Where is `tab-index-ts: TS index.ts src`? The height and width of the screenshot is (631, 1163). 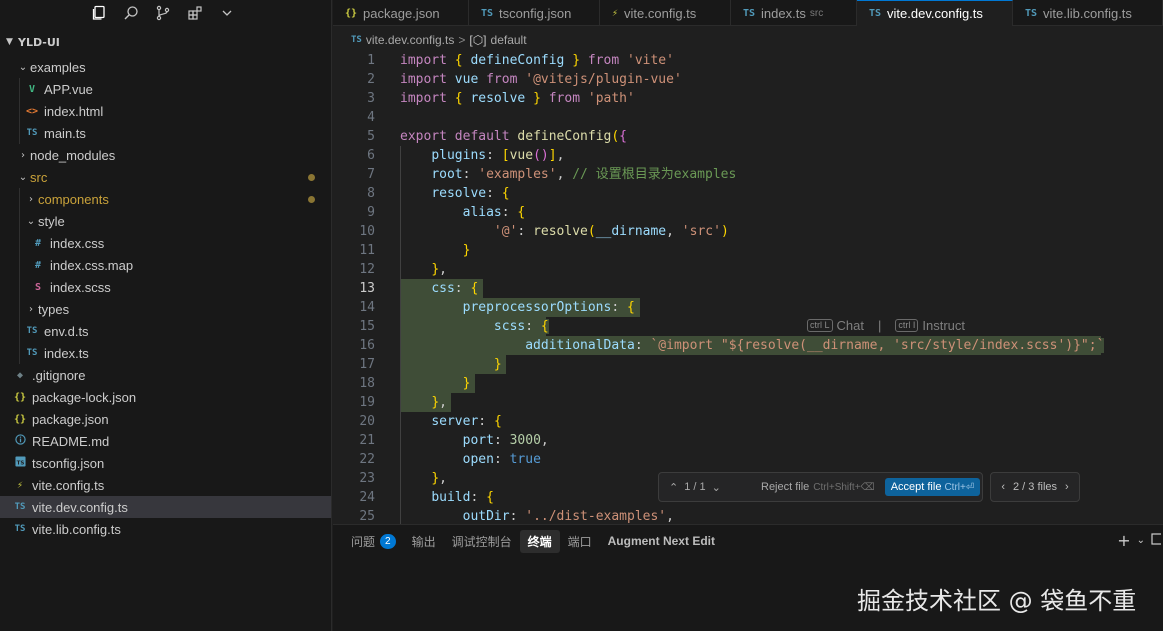
tab-index-ts: TS index.ts src is located at coordinates (794, 13).